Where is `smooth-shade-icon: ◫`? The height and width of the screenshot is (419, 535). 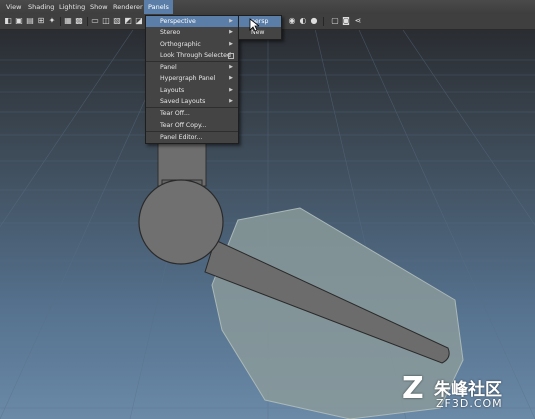
smooth-shade-icon: ◫ is located at coordinates (106, 21).